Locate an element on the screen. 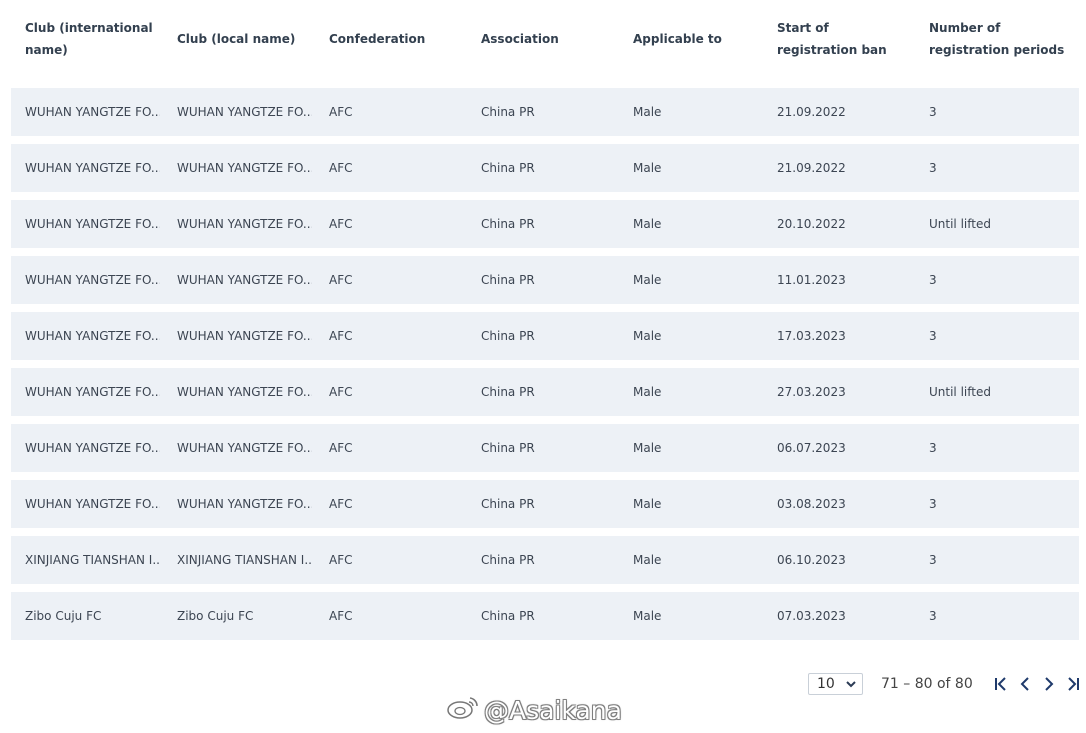 The height and width of the screenshot is (733, 1086). cell-start-of-ban: 07.03.2023 is located at coordinates (811, 616).